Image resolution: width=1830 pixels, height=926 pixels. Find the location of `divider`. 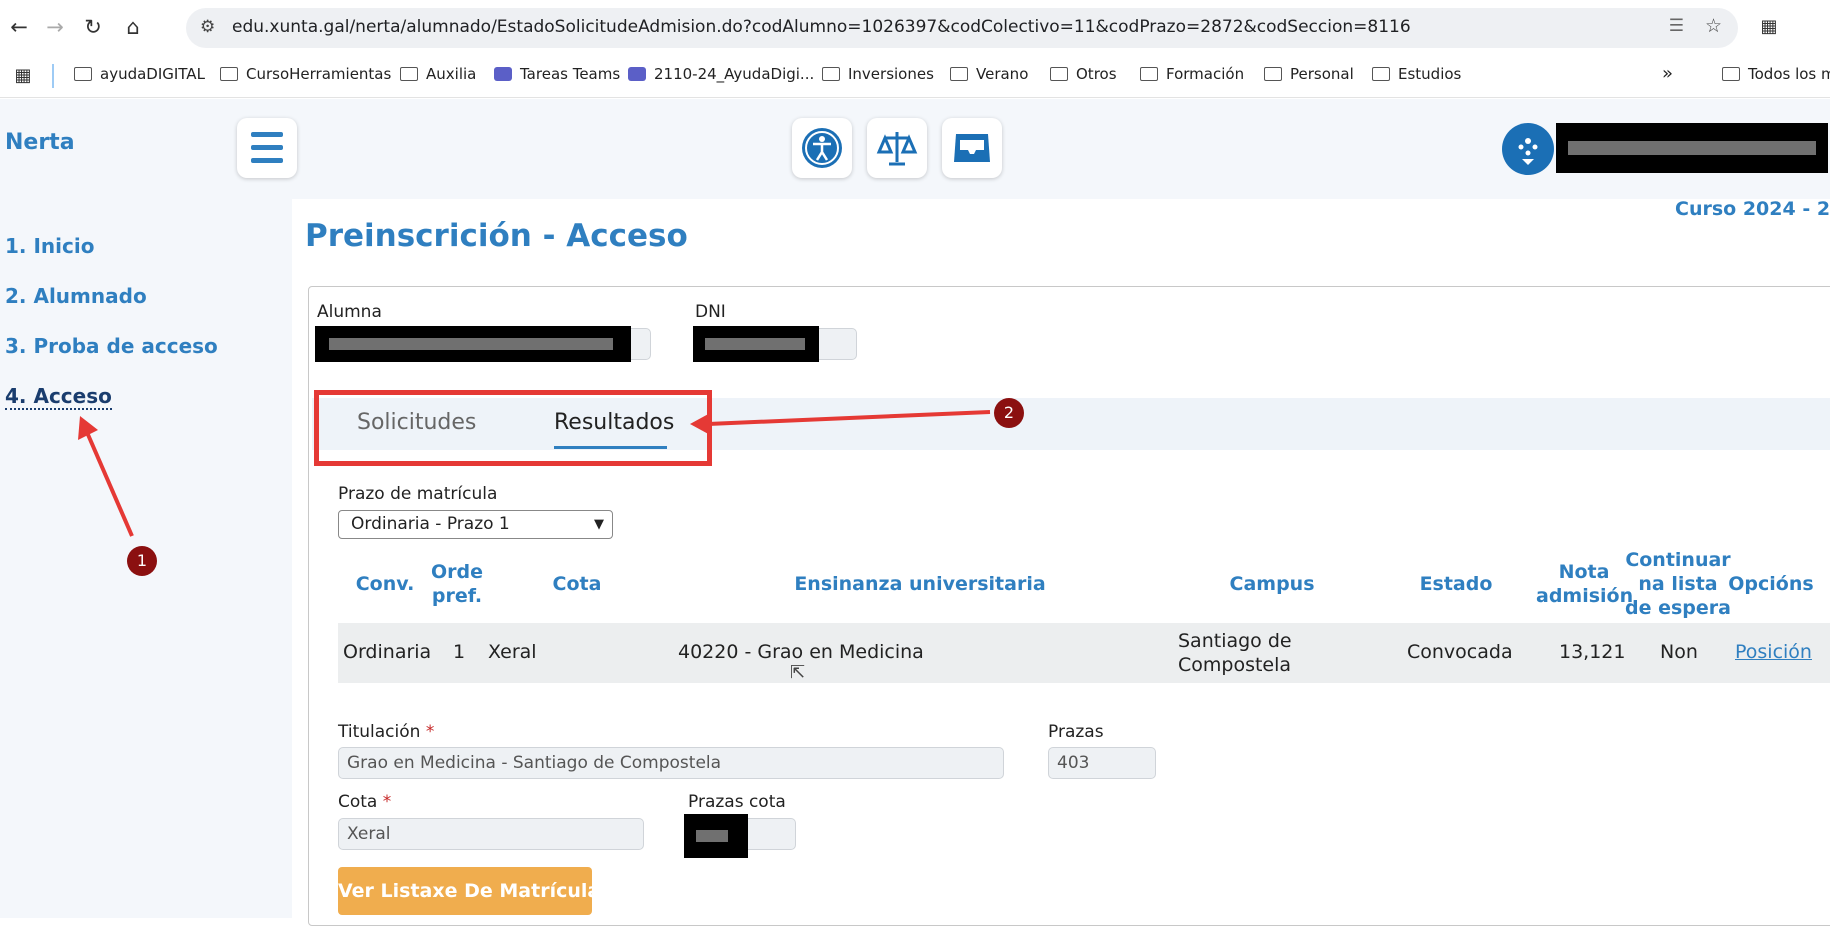

divider is located at coordinates (53, 76).